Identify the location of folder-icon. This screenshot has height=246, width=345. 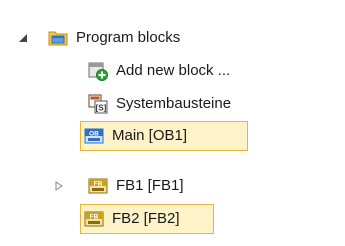
(58, 38).